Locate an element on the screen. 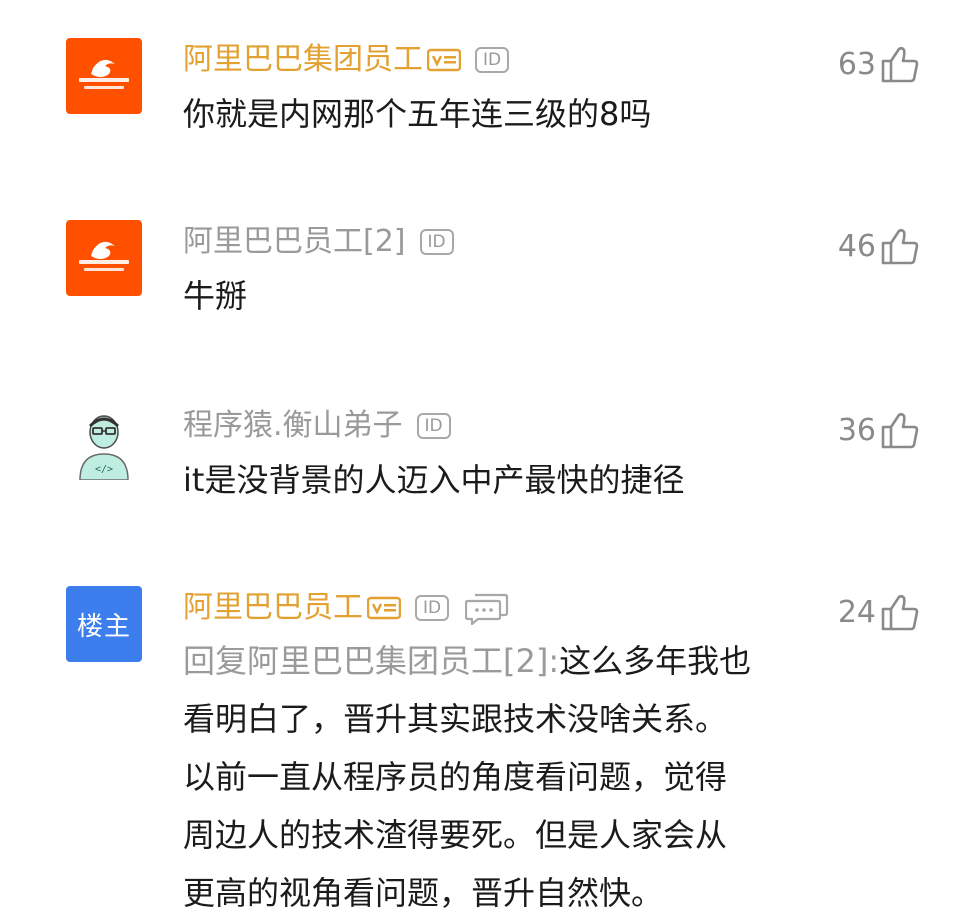 The height and width of the screenshot is (924, 960). comment-line: 回复阿里巴巴集团员工[2]:这么多年我也 is located at coordinates (503, 661).